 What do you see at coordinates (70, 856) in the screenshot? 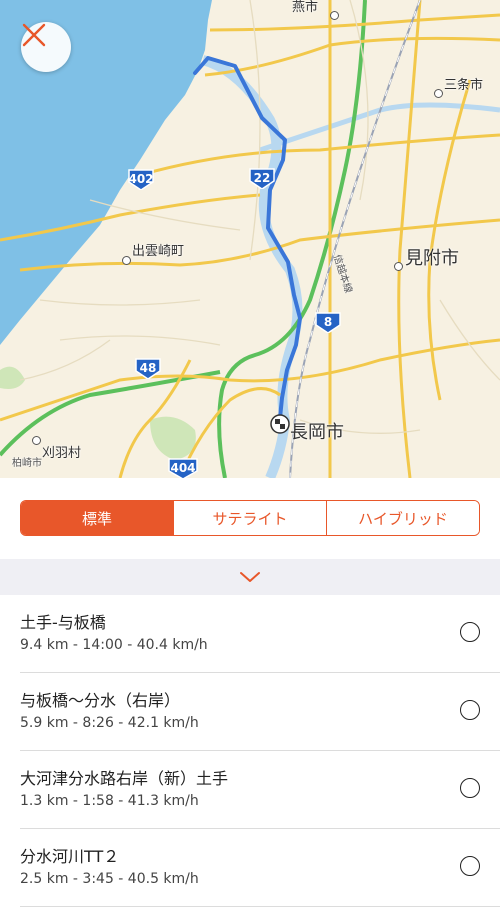
I see `segment-name: 分水河川TT２` at bounding box center [70, 856].